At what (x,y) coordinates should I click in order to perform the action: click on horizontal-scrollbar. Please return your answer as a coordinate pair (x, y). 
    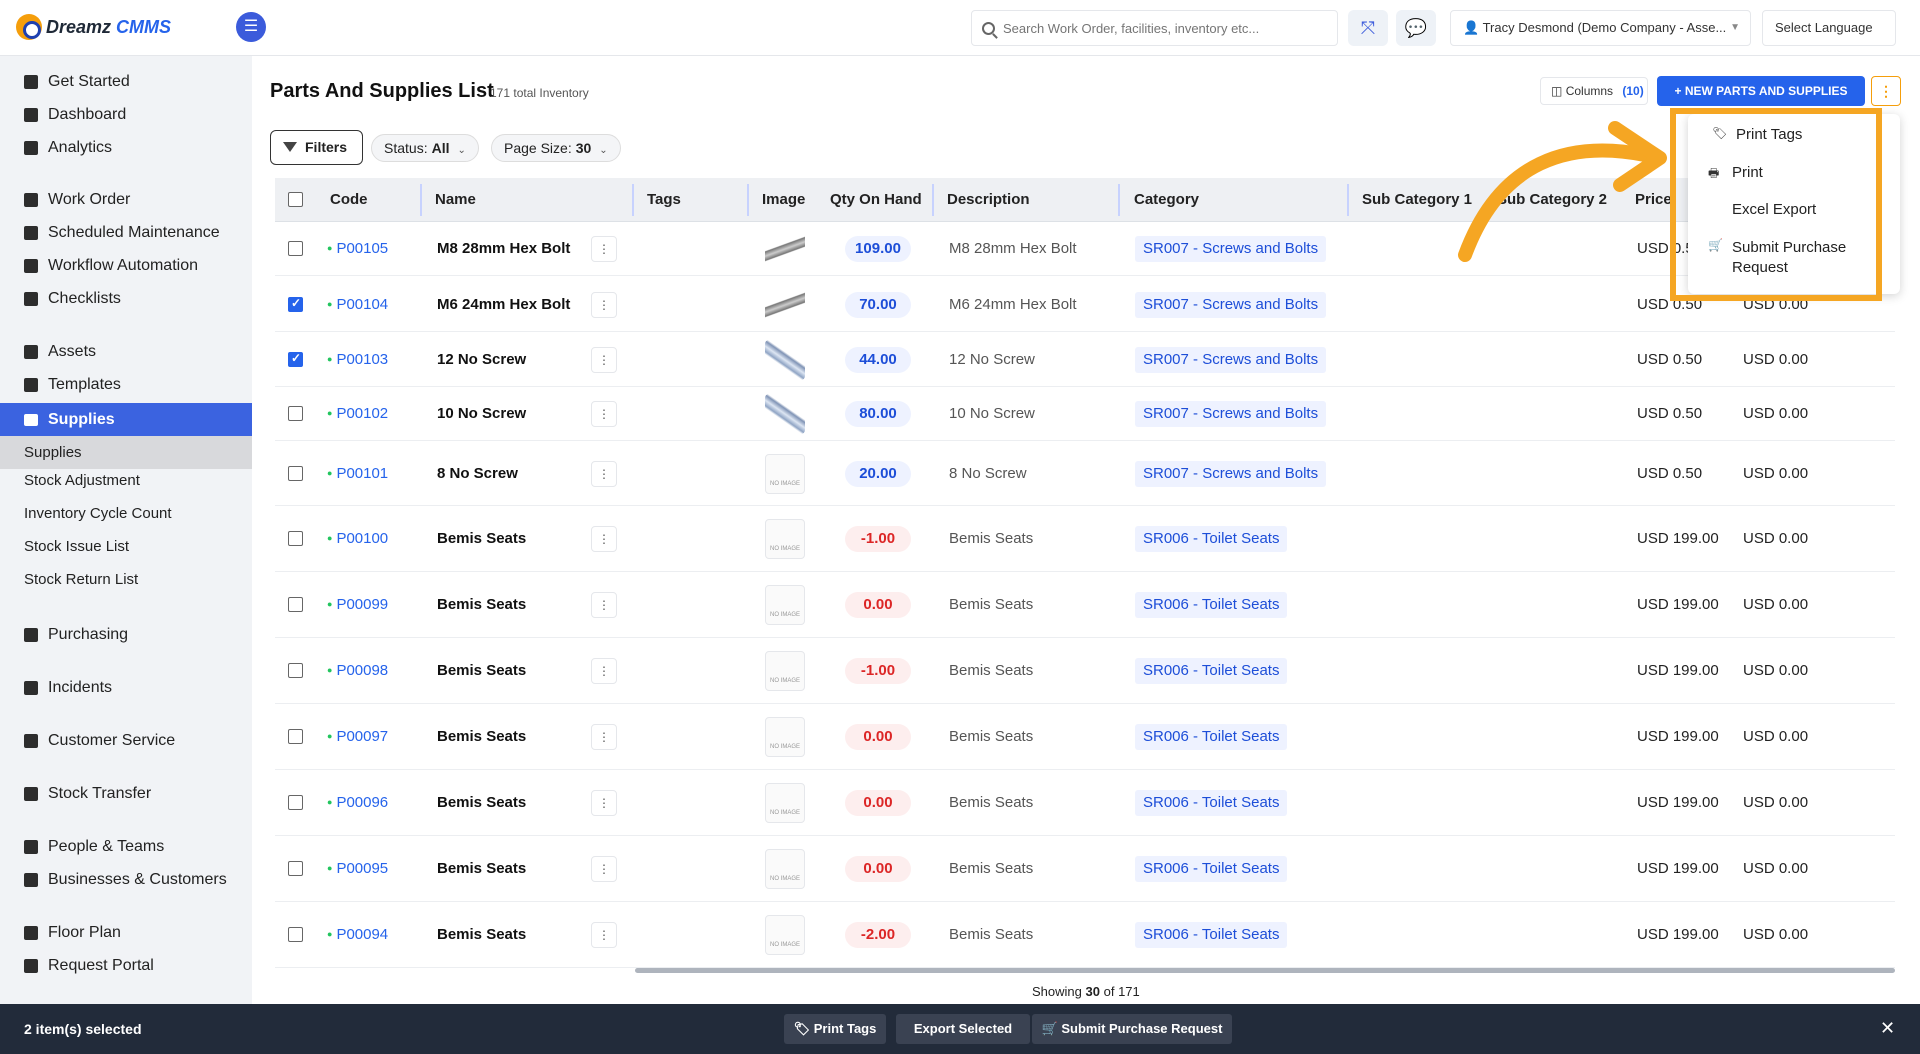
    Looking at the image, I should click on (1265, 970).